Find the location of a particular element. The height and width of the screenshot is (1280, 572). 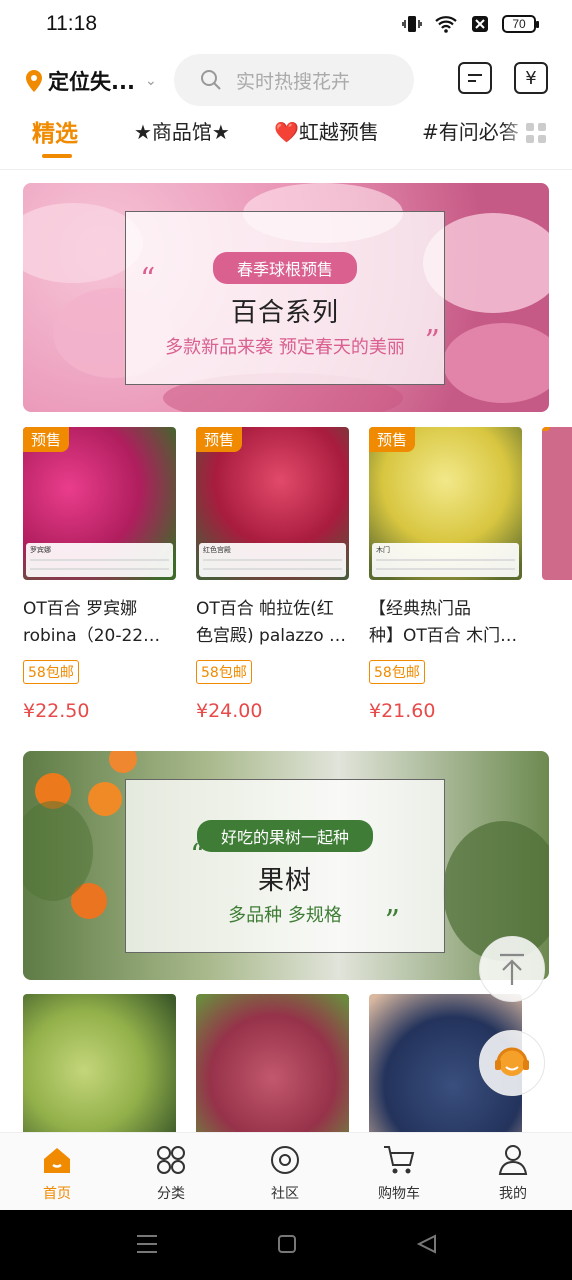

back-triangle-icon is located at coordinates (427, 1244).